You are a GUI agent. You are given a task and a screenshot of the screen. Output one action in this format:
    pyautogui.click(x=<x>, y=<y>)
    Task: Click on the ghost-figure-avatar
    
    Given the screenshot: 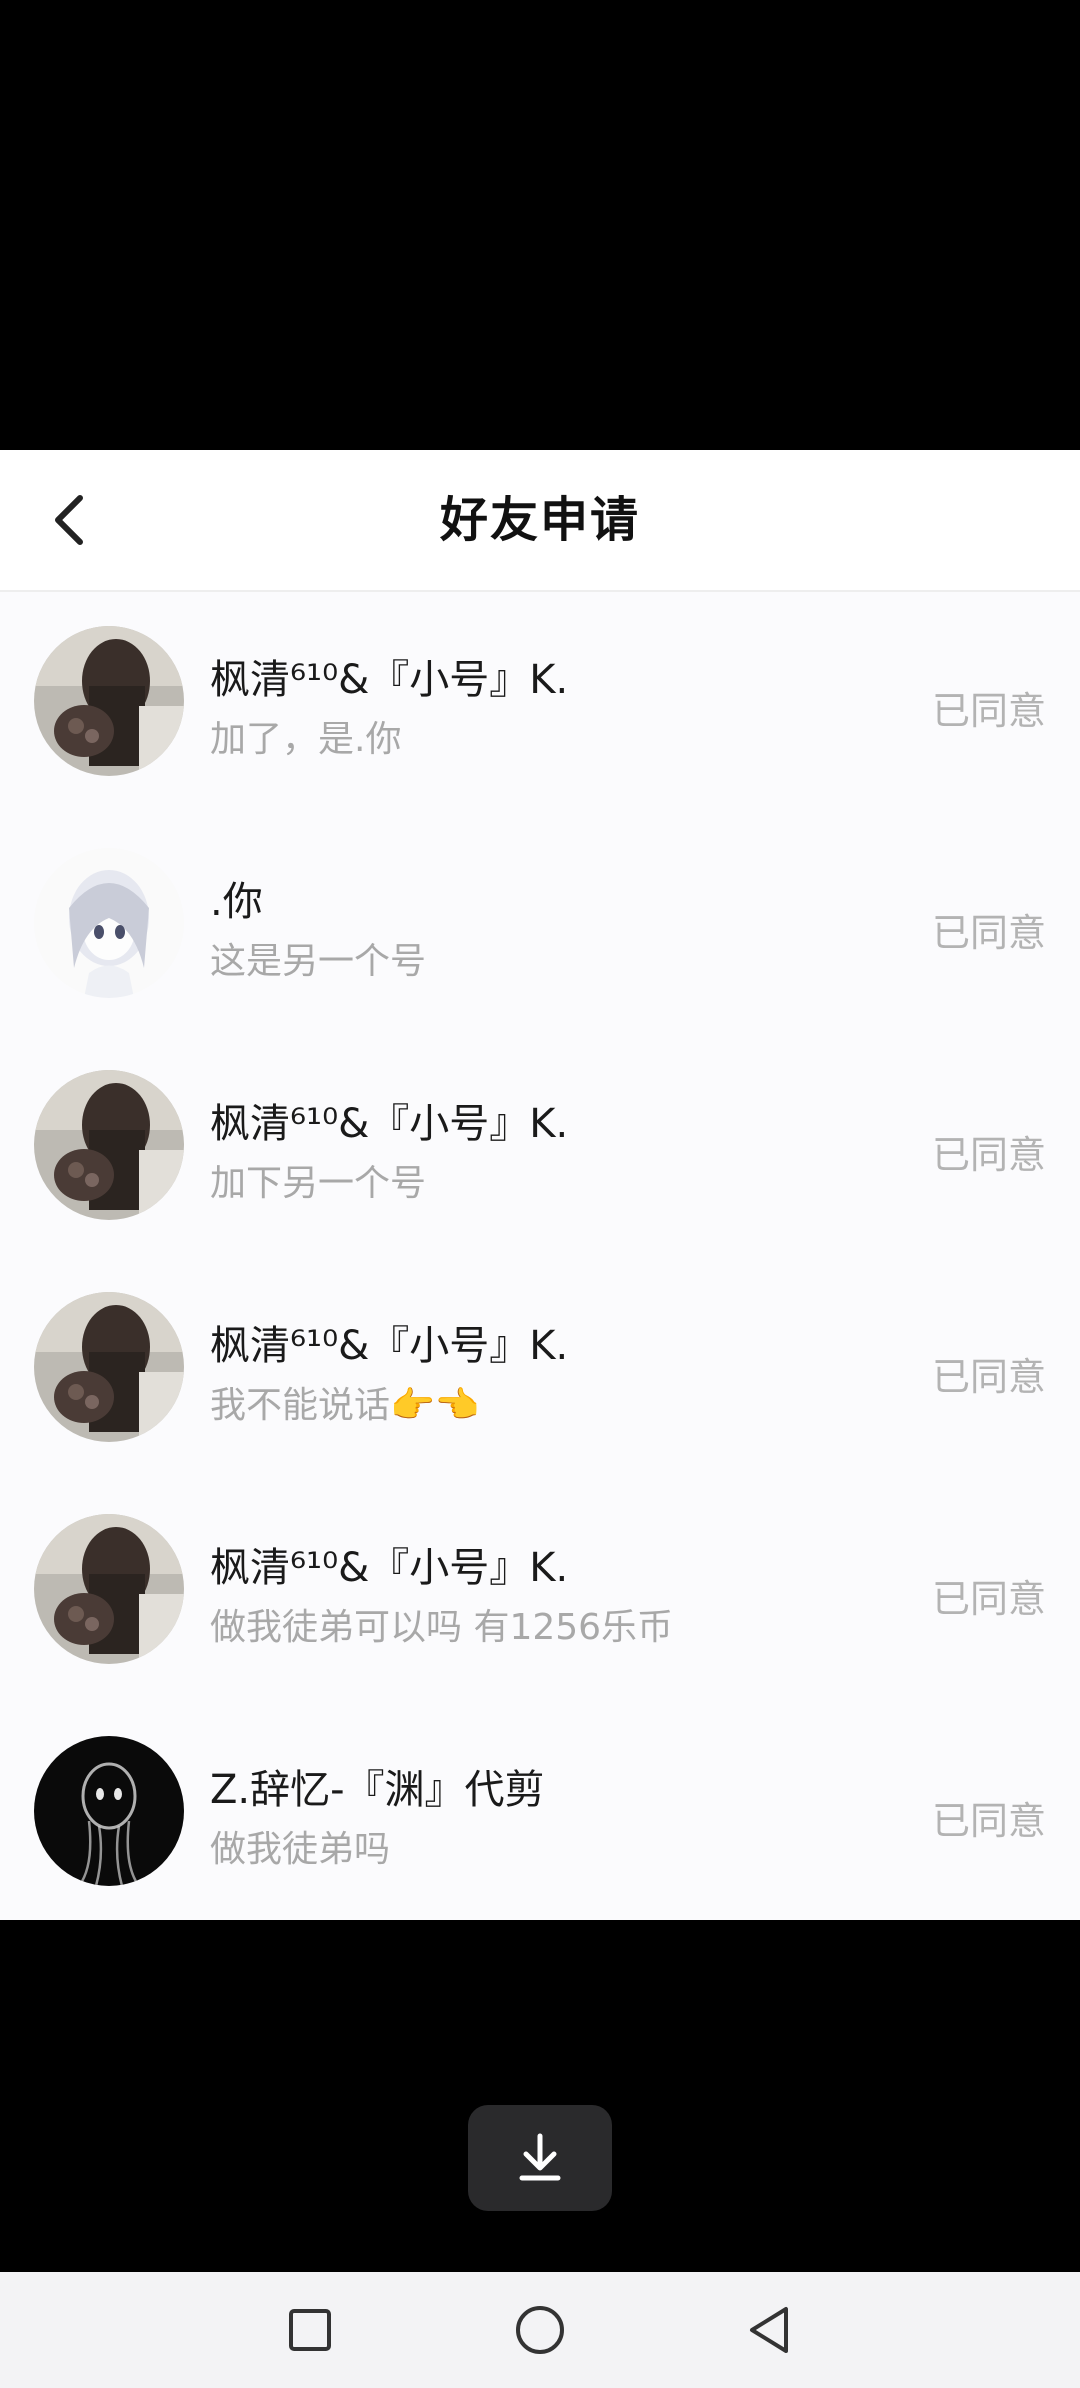 What is the action you would take?
    pyautogui.click(x=109, y=1811)
    